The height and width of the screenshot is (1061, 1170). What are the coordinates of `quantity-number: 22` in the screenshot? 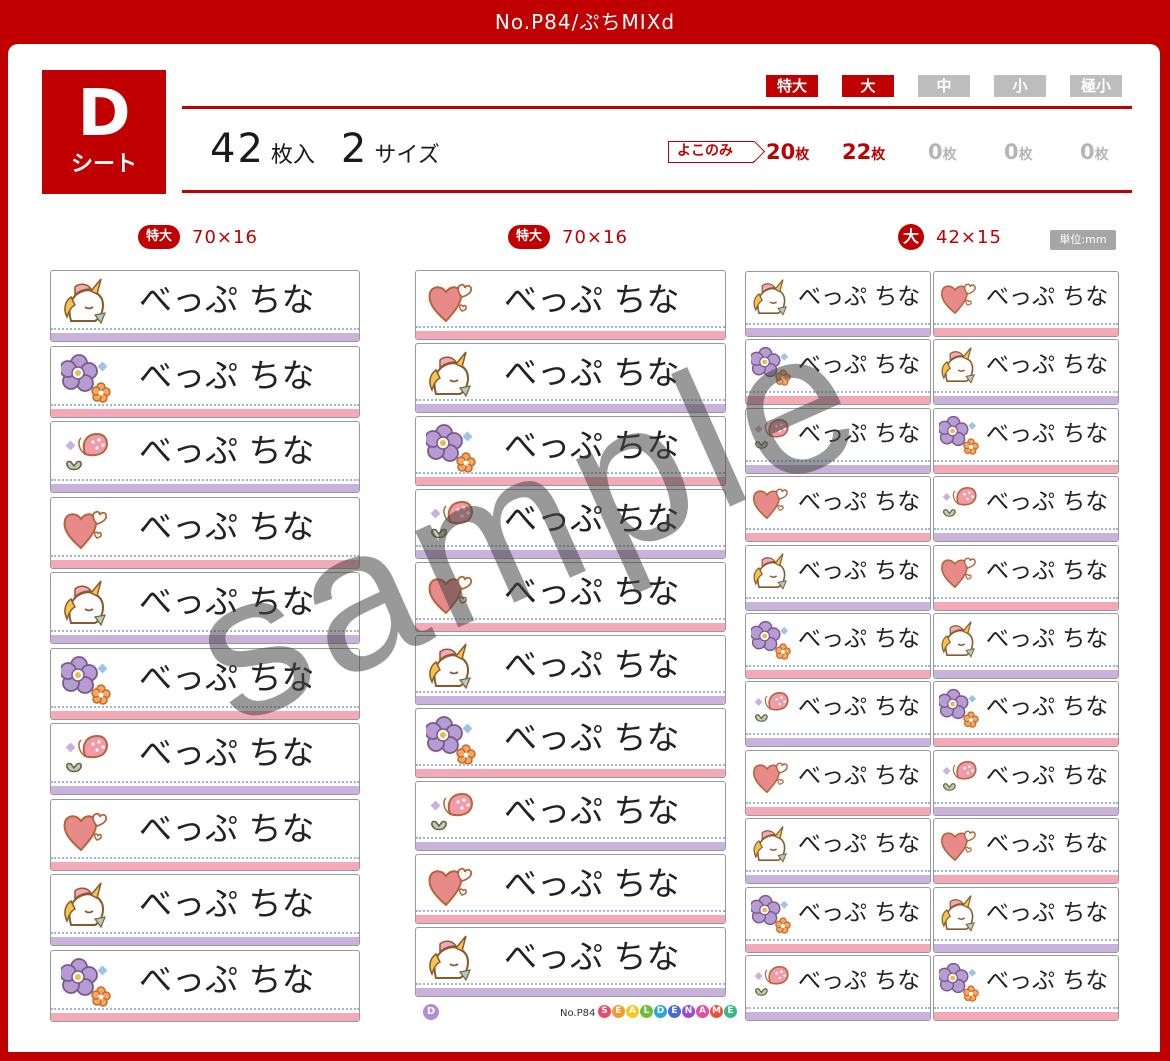 It's located at (857, 152).